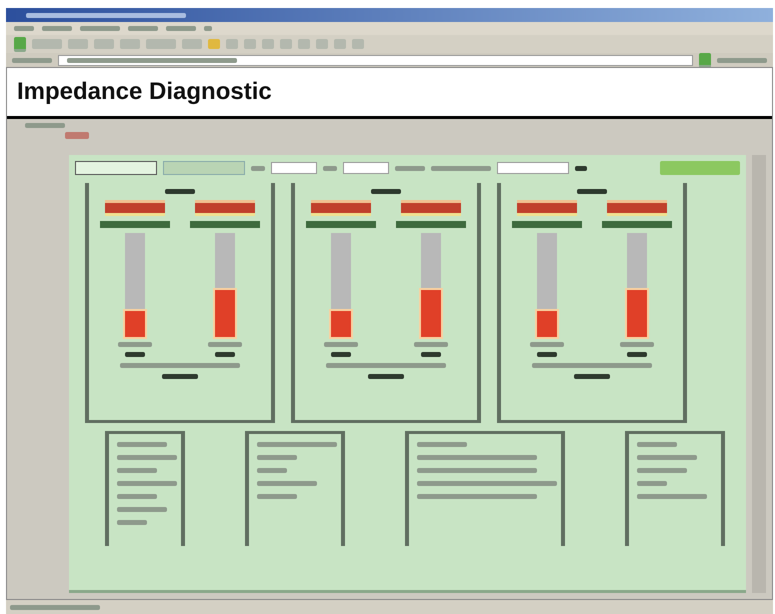 This screenshot has width=775, height=614. What do you see at coordinates (375, 60) in the screenshot?
I see `address-field` at bounding box center [375, 60].